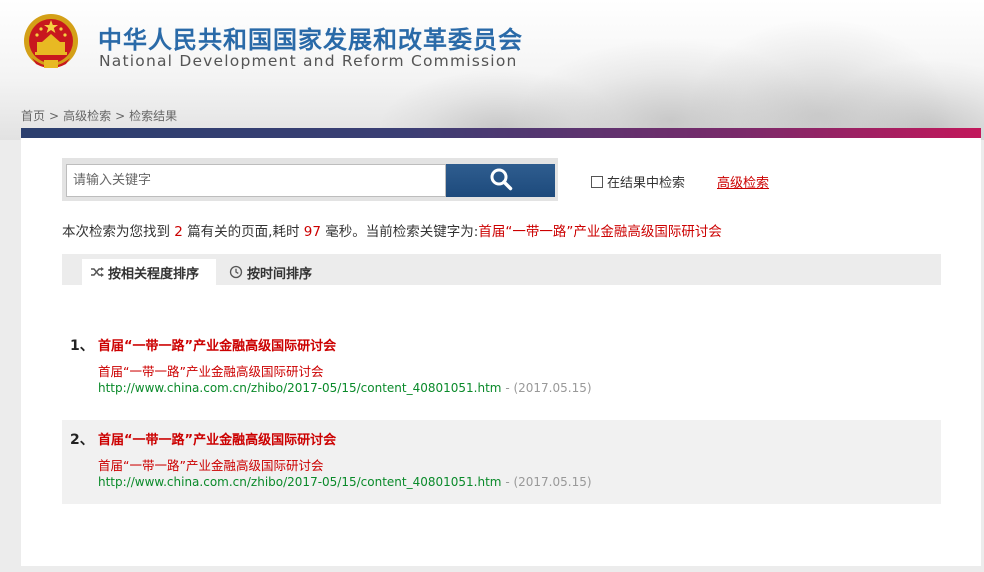 Image resolution: width=984 pixels, height=572 pixels. I want to click on result-number: 2、, so click(82, 440).